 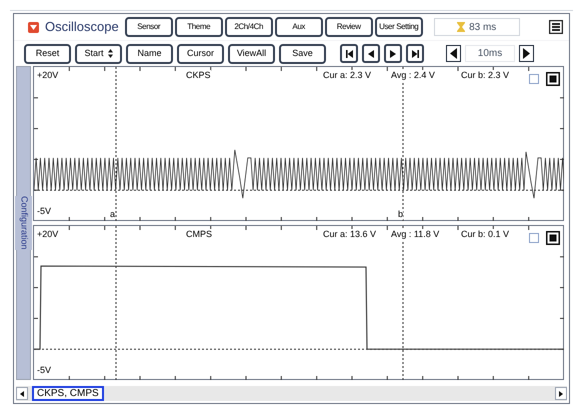 What do you see at coordinates (82, 27) in the screenshot?
I see `app-title: Oscilloscope` at bounding box center [82, 27].